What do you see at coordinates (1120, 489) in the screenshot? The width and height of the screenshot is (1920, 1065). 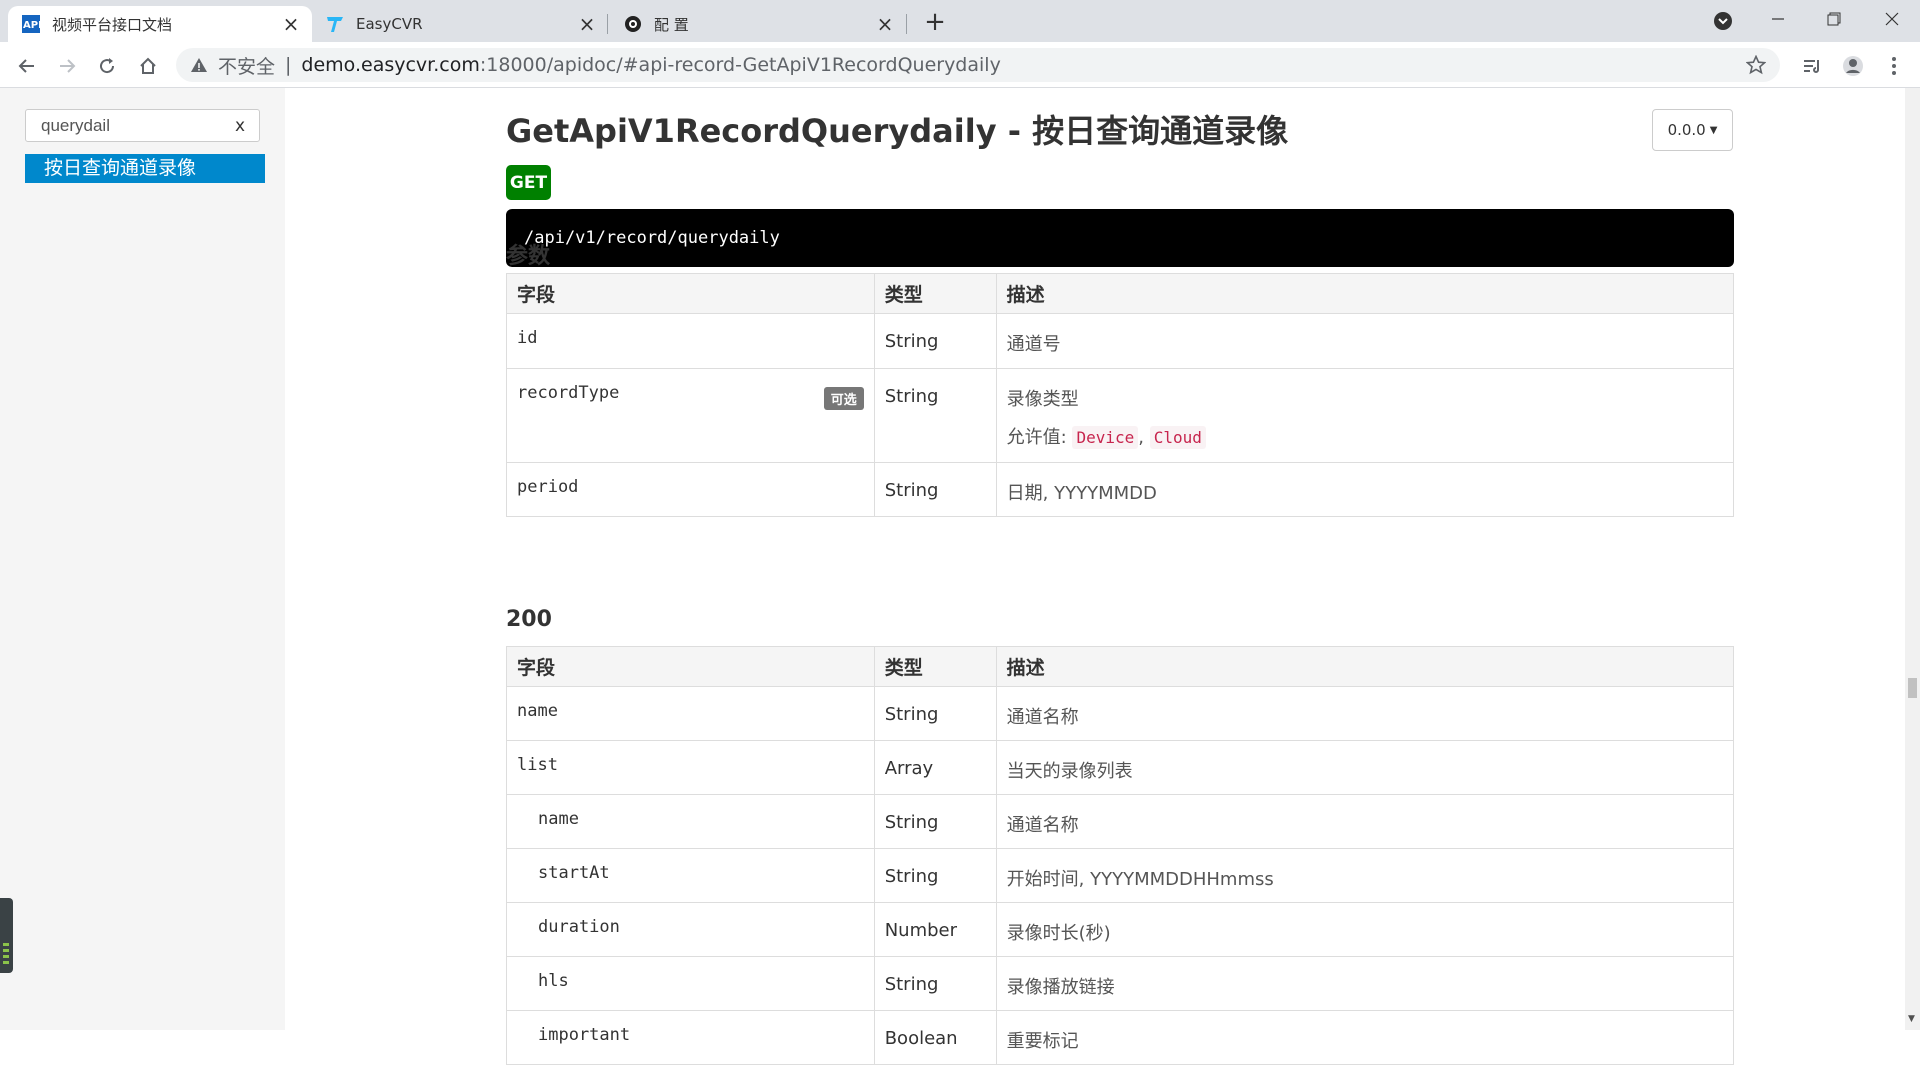 I see `table-row: period String 日期, YYYYMMDD` at bounding box center [1120, 489].